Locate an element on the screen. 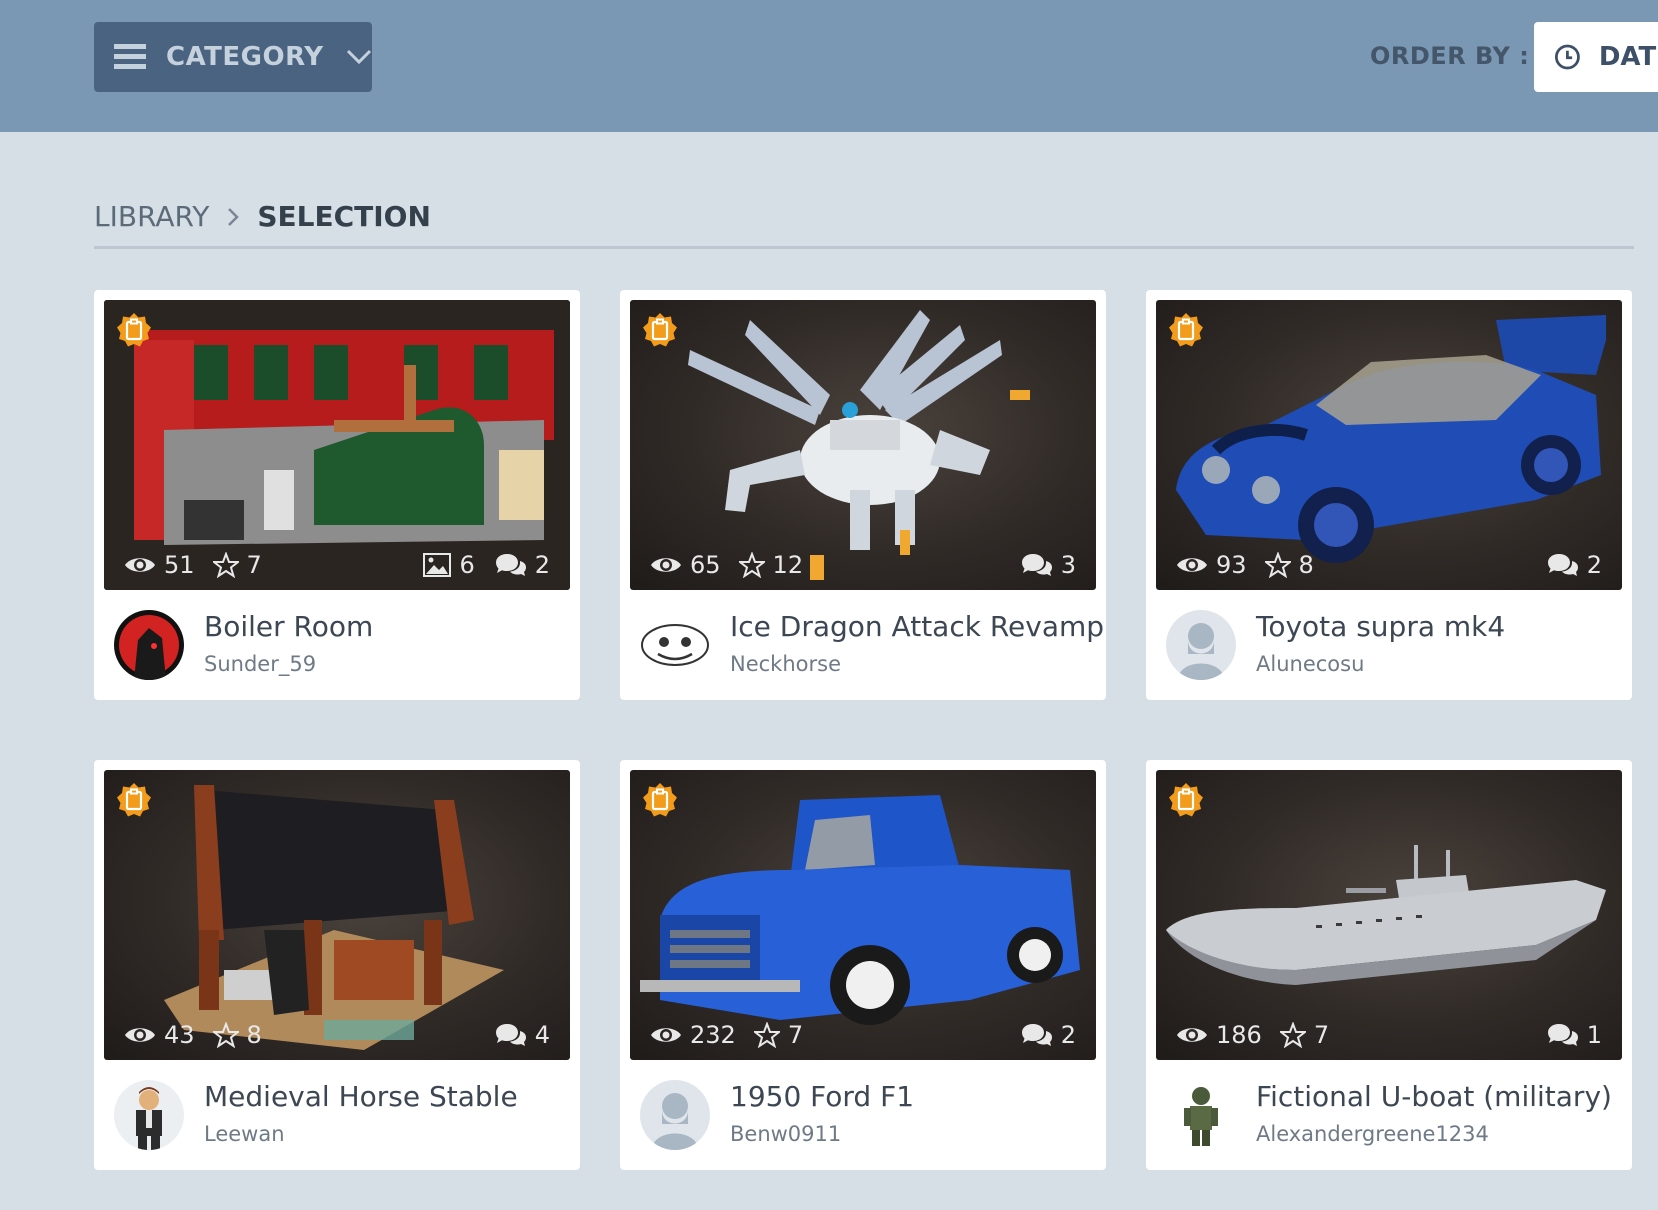 Image resolution: width=1658 pixels, height=1210 pixels. category-label: CATEGORY is located at coordinates (245, 57).